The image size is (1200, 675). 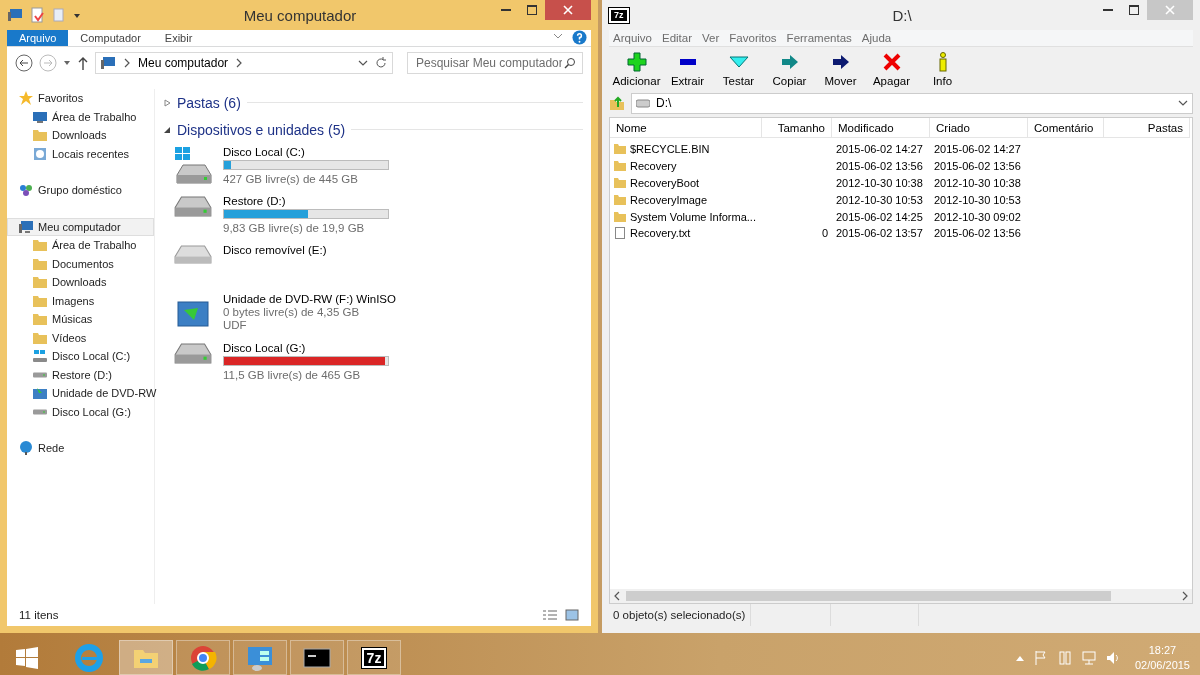 I want to click on column-header: Nome, so click(x=686, y=128).